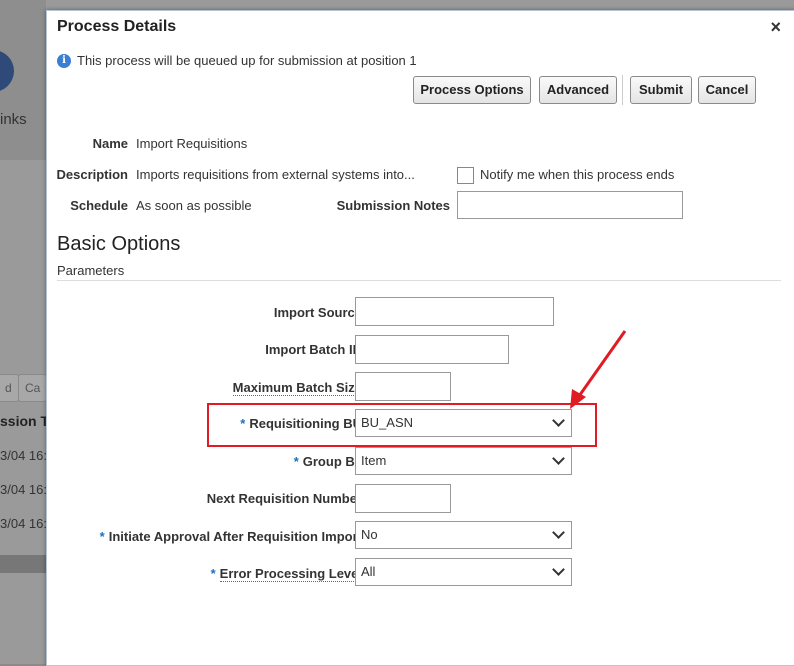 This screenshot has height=666, width=794. Describe the element at coordinates (463, 535) in the screenshot. I see `initiate-approval-select: No` at that location.